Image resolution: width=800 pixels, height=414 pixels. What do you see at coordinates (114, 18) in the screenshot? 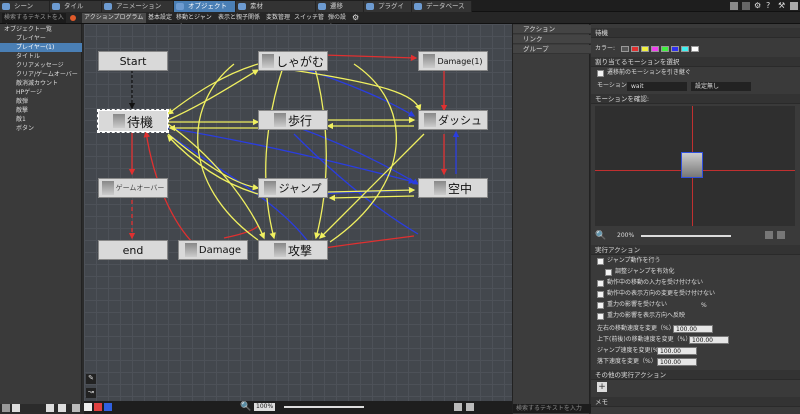
I see `tab-action-program: アクションプログラム` at bounding box center [114, 18].